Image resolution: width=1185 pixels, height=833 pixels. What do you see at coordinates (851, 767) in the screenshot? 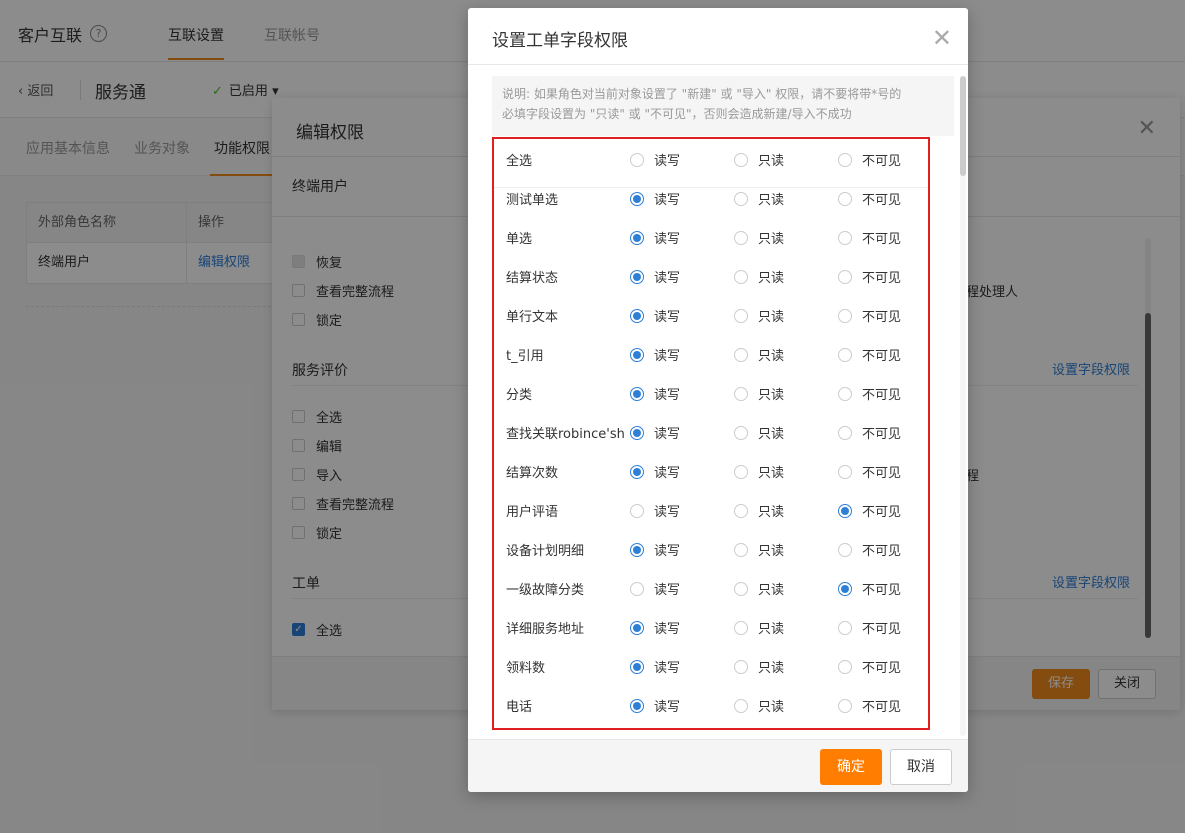
I see `confirm-button: 确定` at bounding box center [851, 767].